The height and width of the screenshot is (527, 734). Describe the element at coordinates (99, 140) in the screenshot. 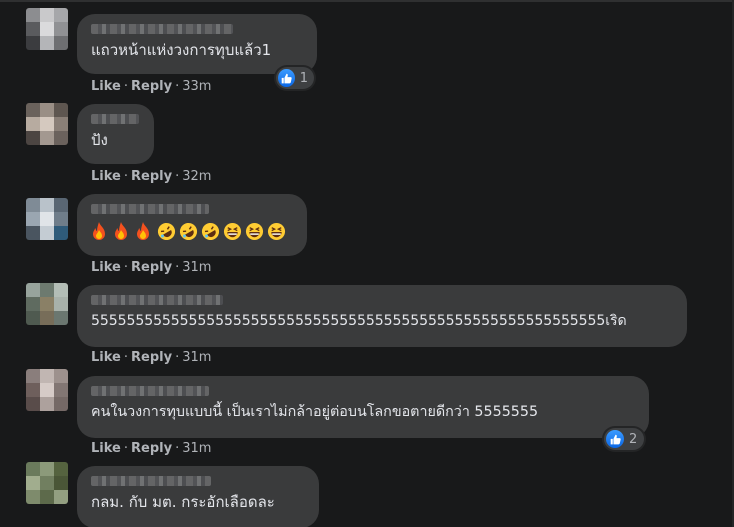

I see `comment-text: ปัง` at that location.